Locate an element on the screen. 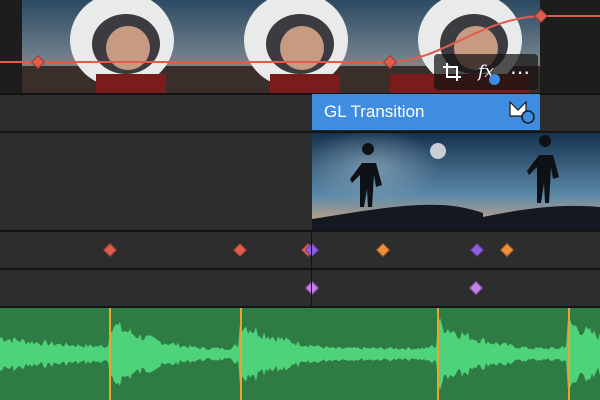  crop-icon is located at coordinates (452, 72).